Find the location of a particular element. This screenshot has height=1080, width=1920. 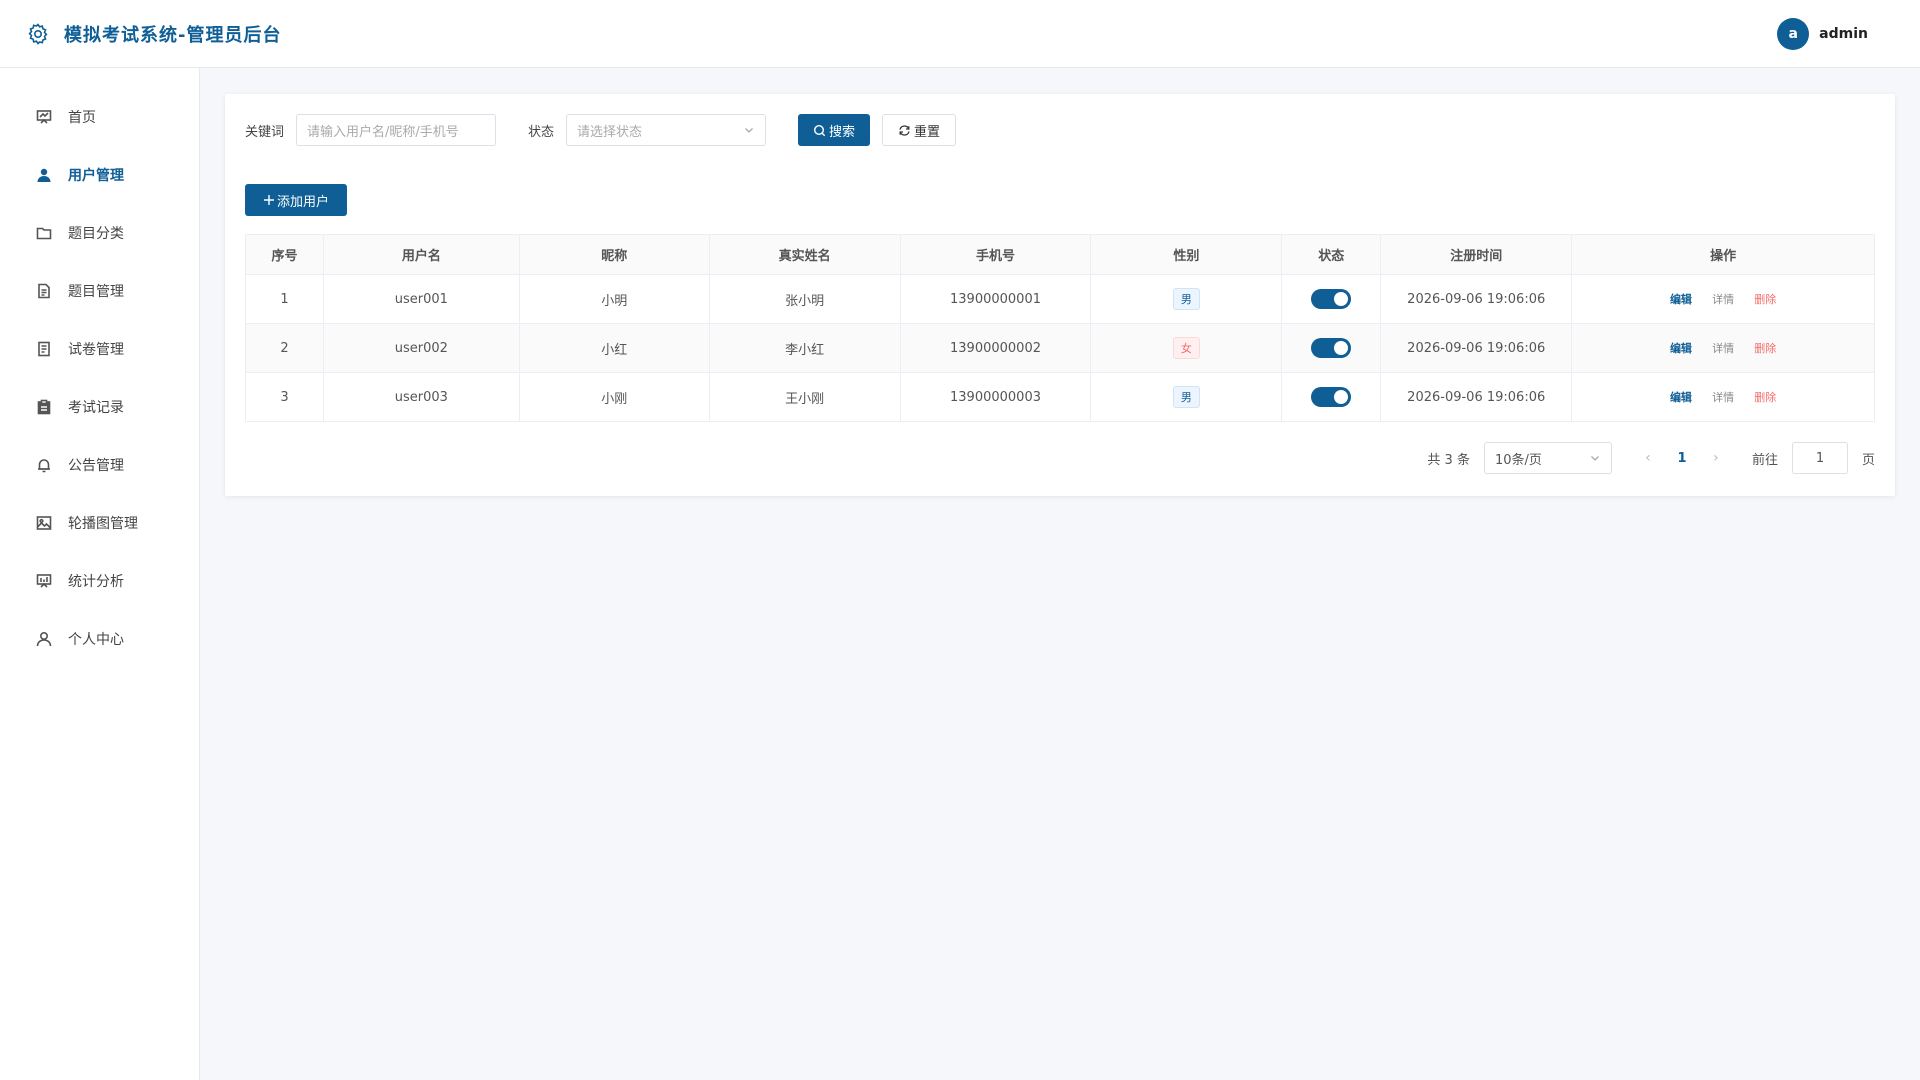

cell-phone: 13900000001 is located at coordinates (995, 299).